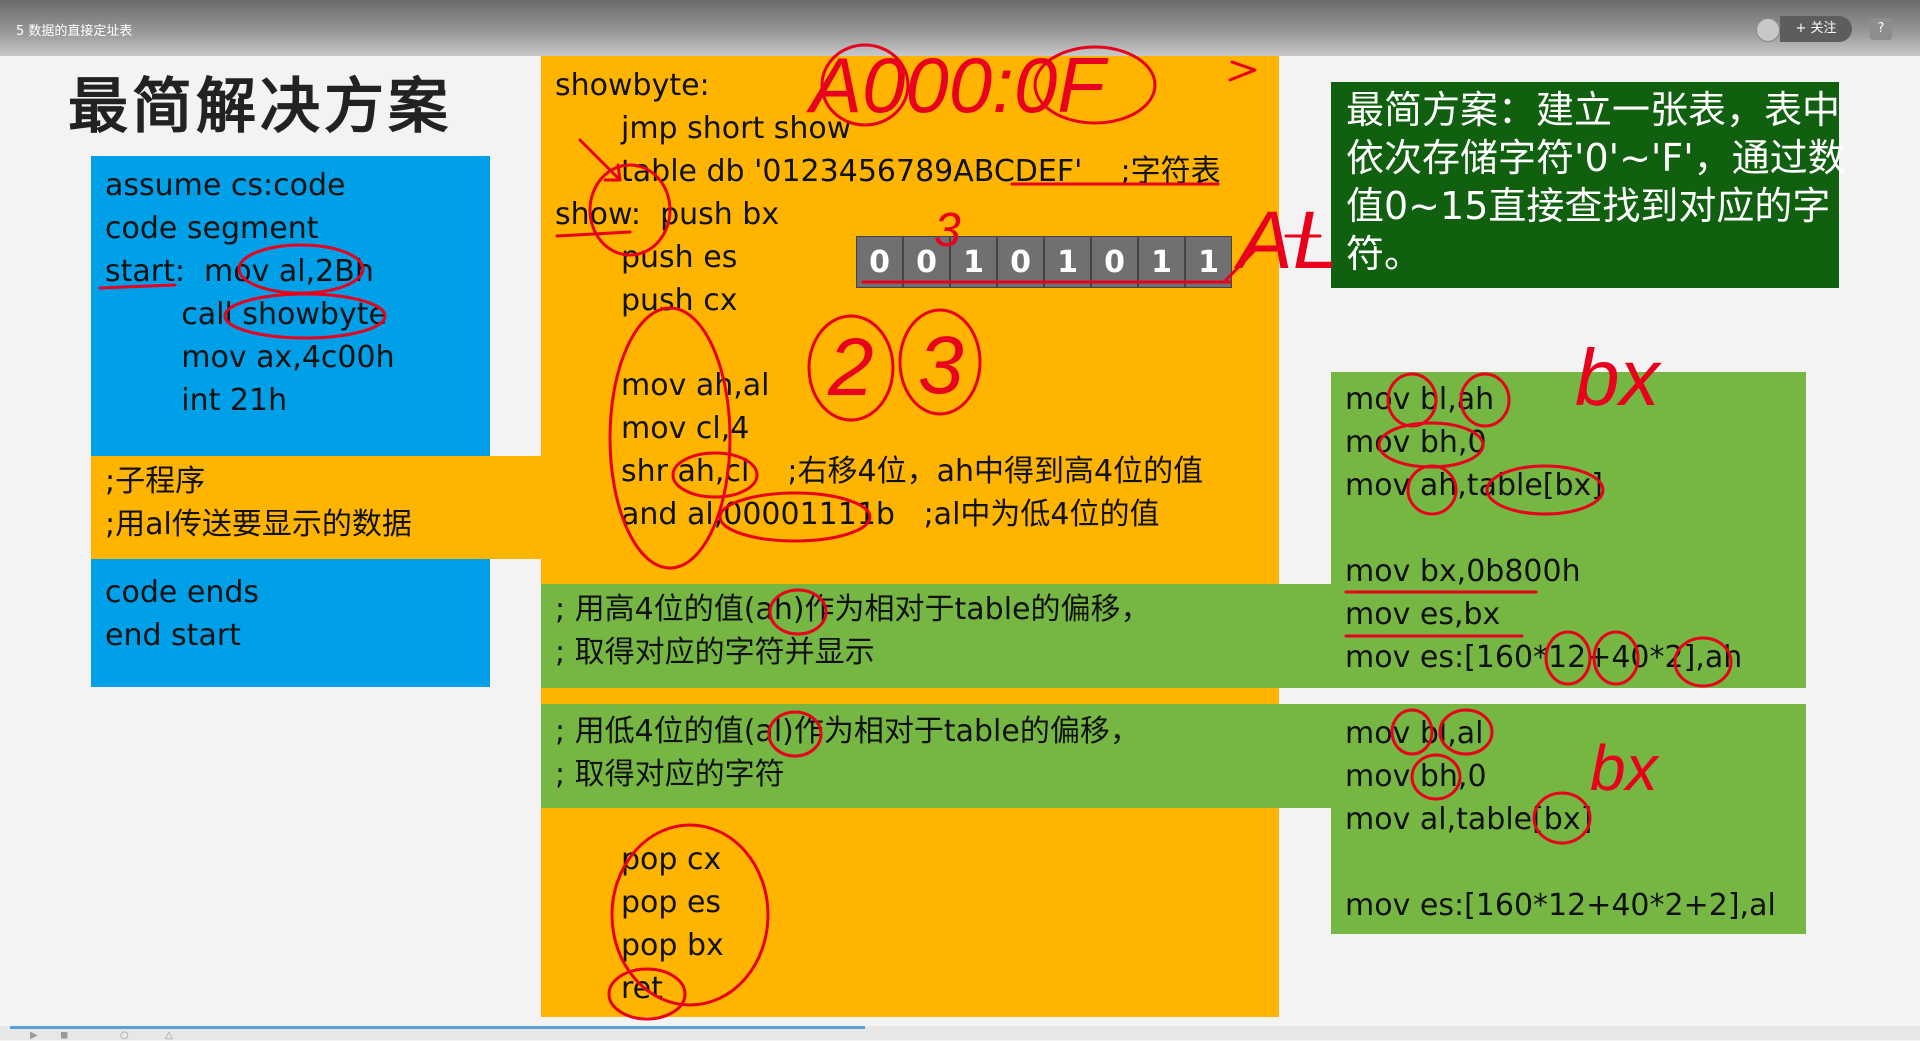  I want to click on avatar, so click(1768, 30).